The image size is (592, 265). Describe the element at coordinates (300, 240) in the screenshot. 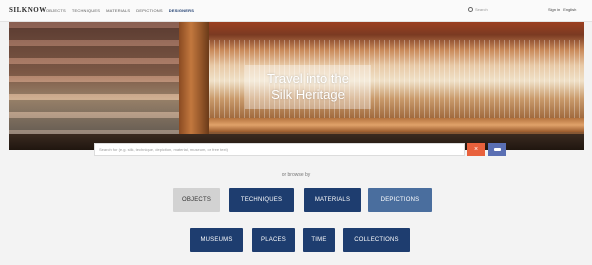

I see `browse-row-2: MUSEUMS PLACES TIME COLLECTIONS` at that location.